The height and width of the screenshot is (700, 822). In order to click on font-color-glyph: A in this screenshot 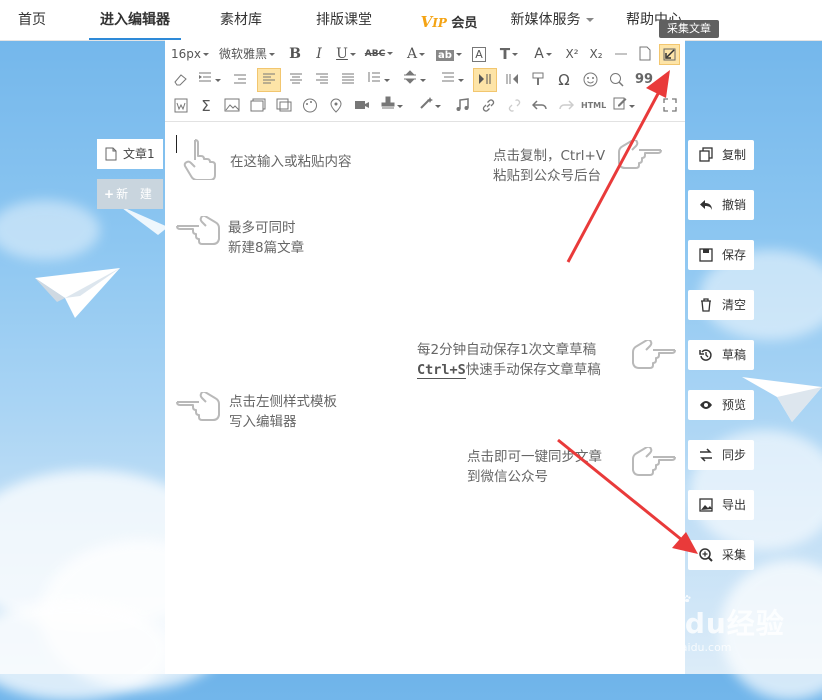, I will do `click(412, 54)`.